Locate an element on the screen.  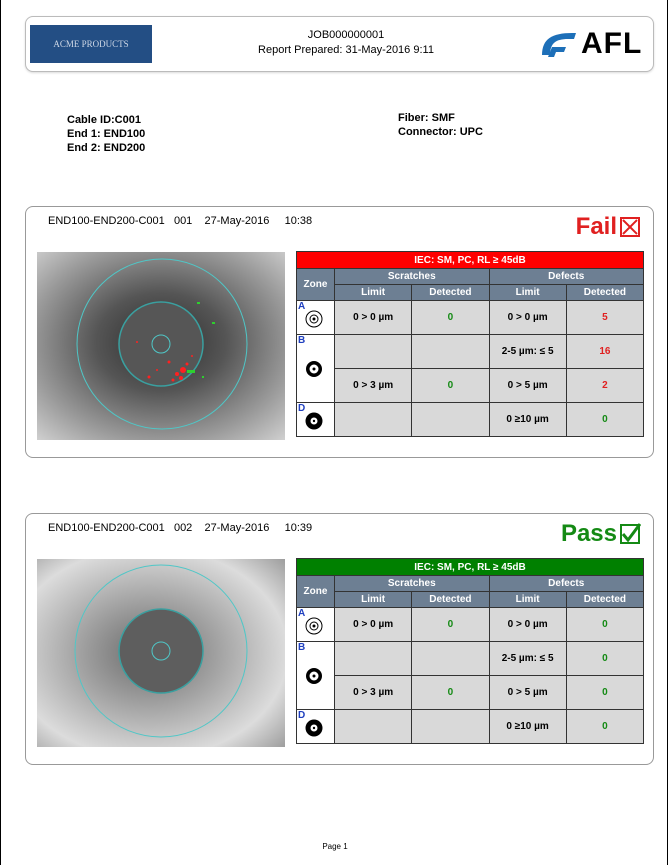
table-row: A 0 > 0 µm 0 0 > 0 µm 0 is located at coordinates (470, 624).